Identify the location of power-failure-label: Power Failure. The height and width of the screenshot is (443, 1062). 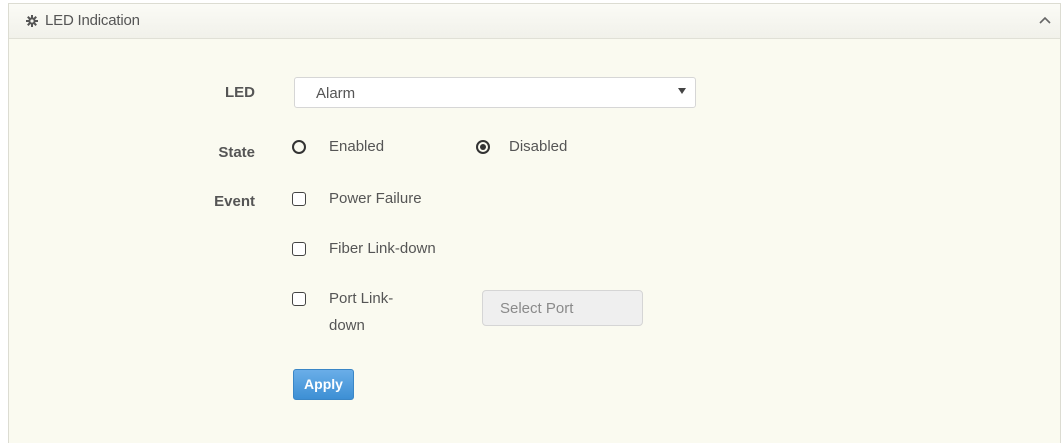
(375, 198).